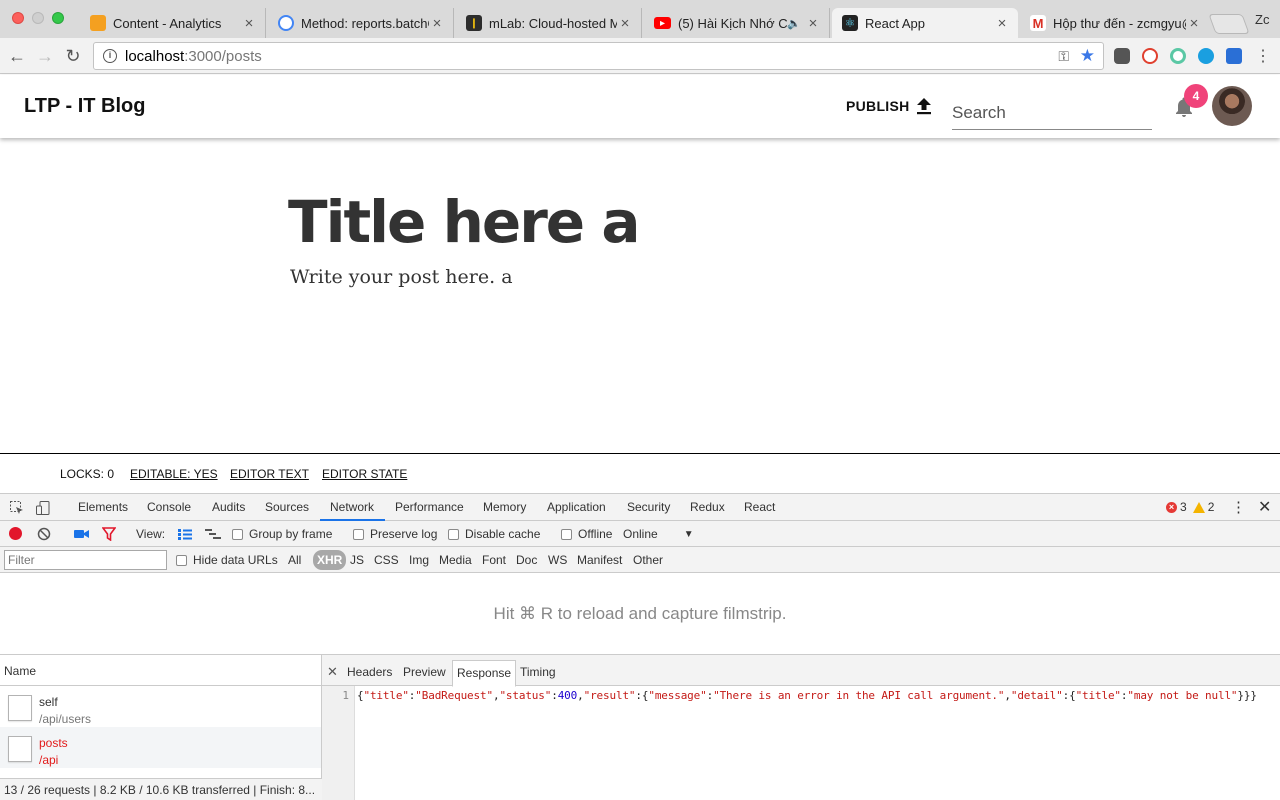  I want to click on brand-title: LTP - IT Blog, so click(84, 106).